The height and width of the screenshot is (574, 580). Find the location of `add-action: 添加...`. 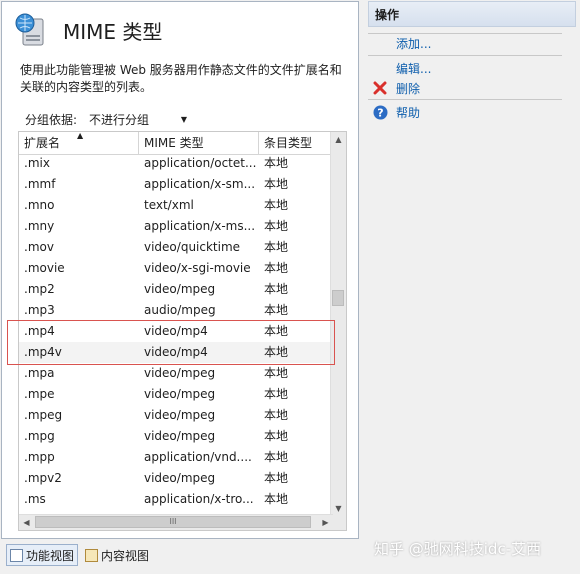

add-action: 添加... is located at coordinates (399, 43).